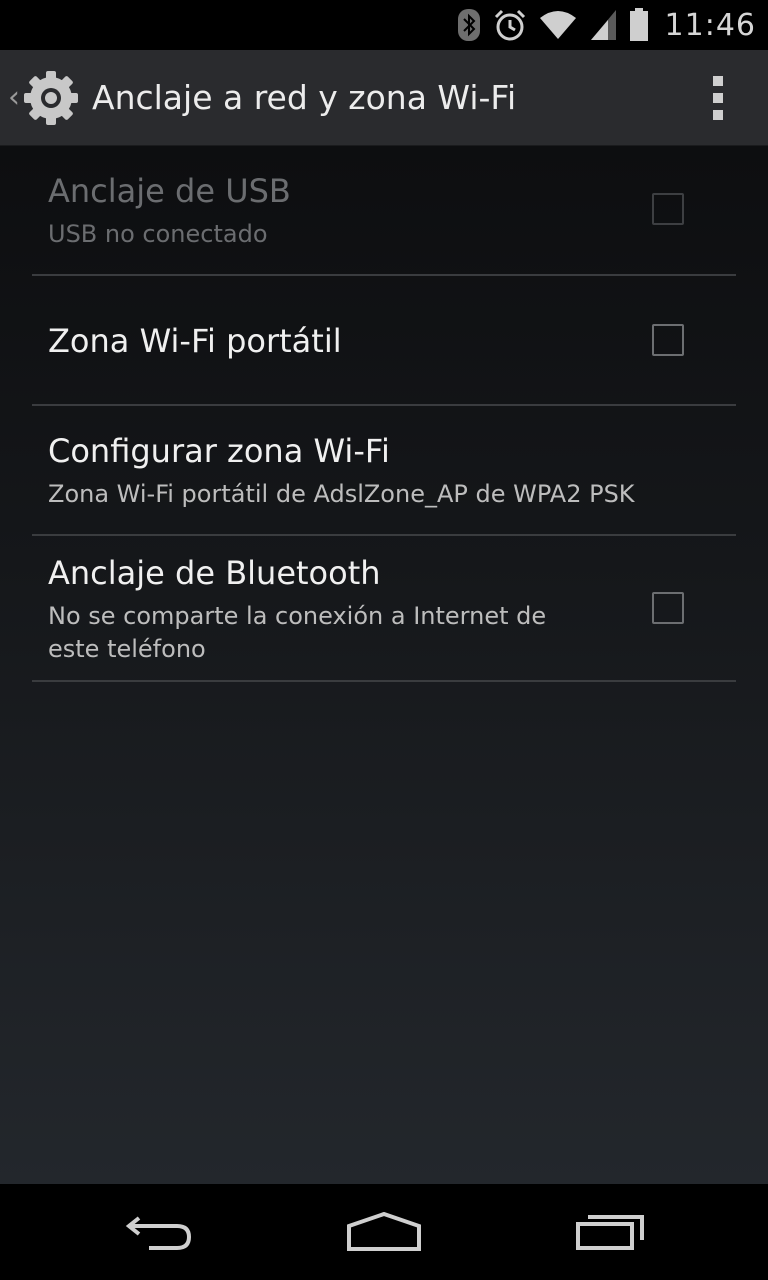 This screenshot has height=1280, width=768. Describe the element at coordinates (195, 341) in the screenshot. I see `pref-title: Zona Wi-Fi portátil` at that location.